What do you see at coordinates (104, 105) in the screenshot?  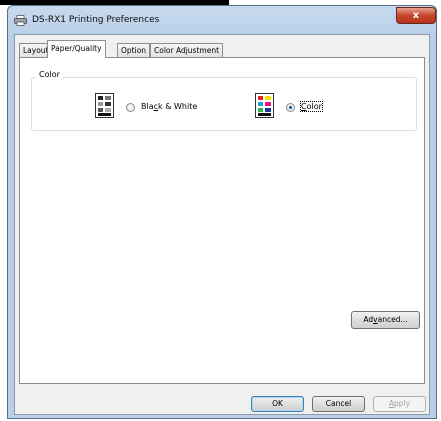 I see `black-white-print-icon` at bounding box center [104, 105].